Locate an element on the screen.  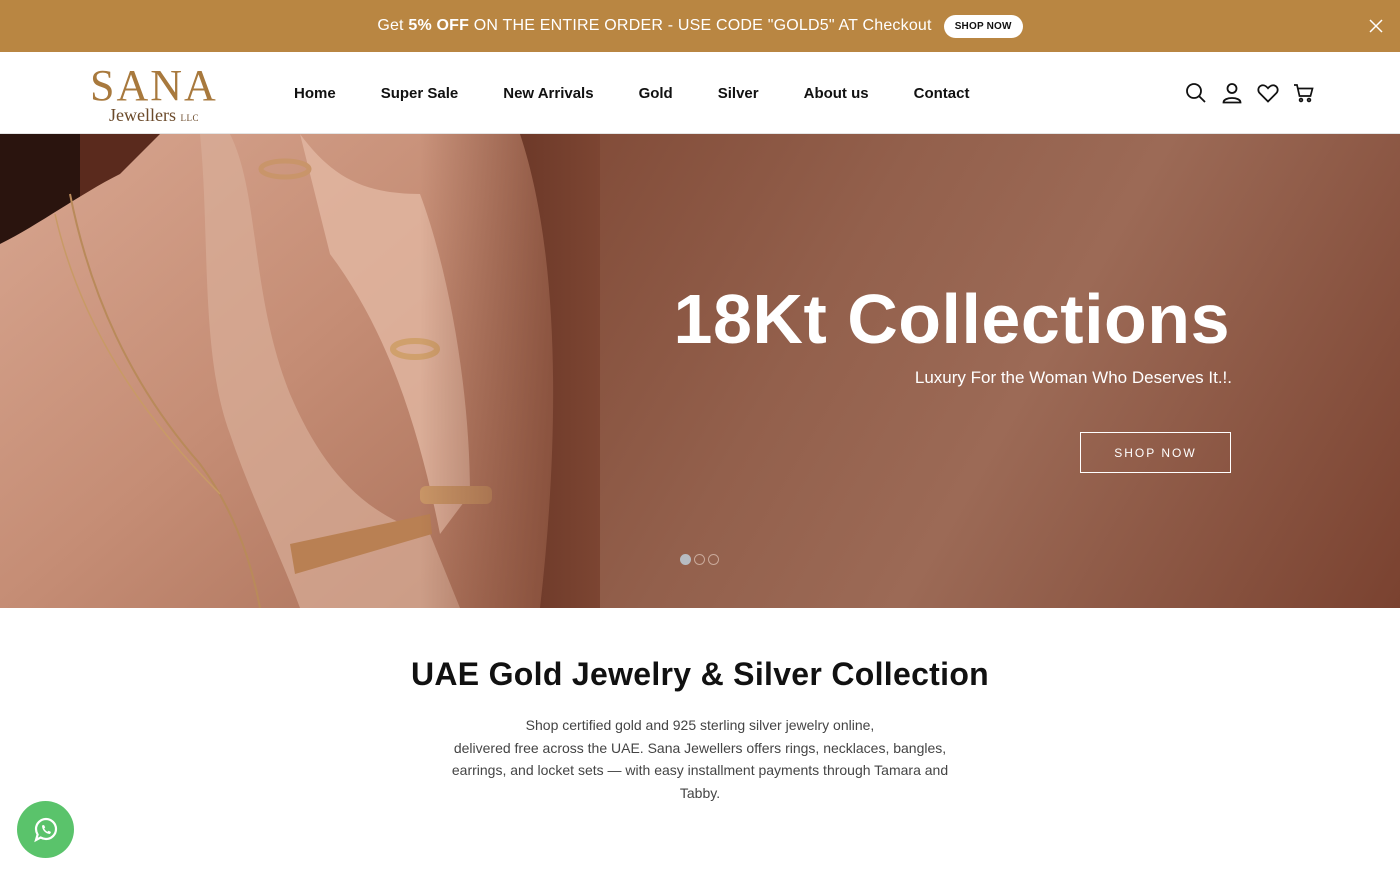
hero-shop-now-button: SHOP NOW is located at coordinates (1155, 452).